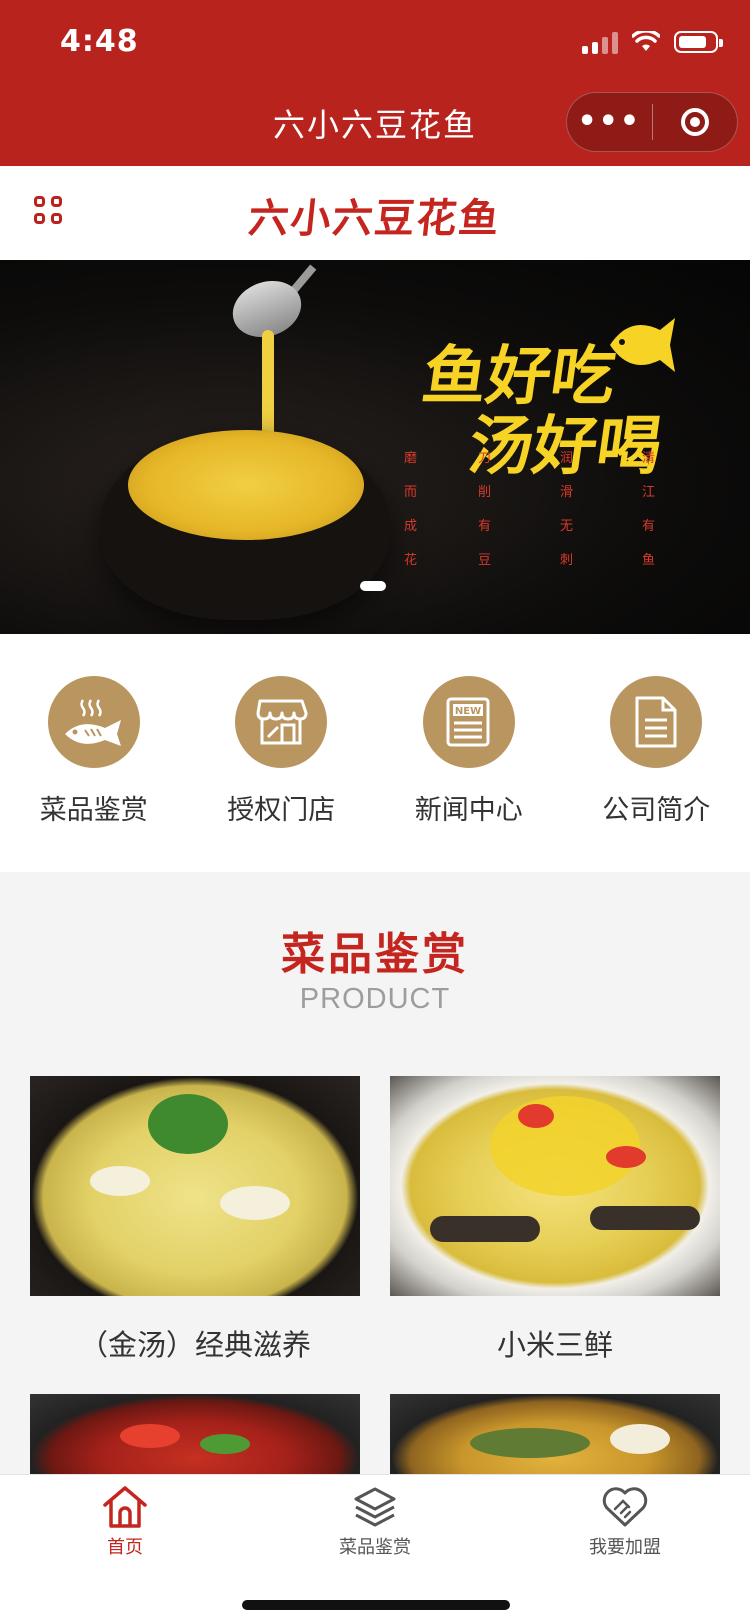  I want to click on quick-nav-stores: 授权门店, so click(282, 753).